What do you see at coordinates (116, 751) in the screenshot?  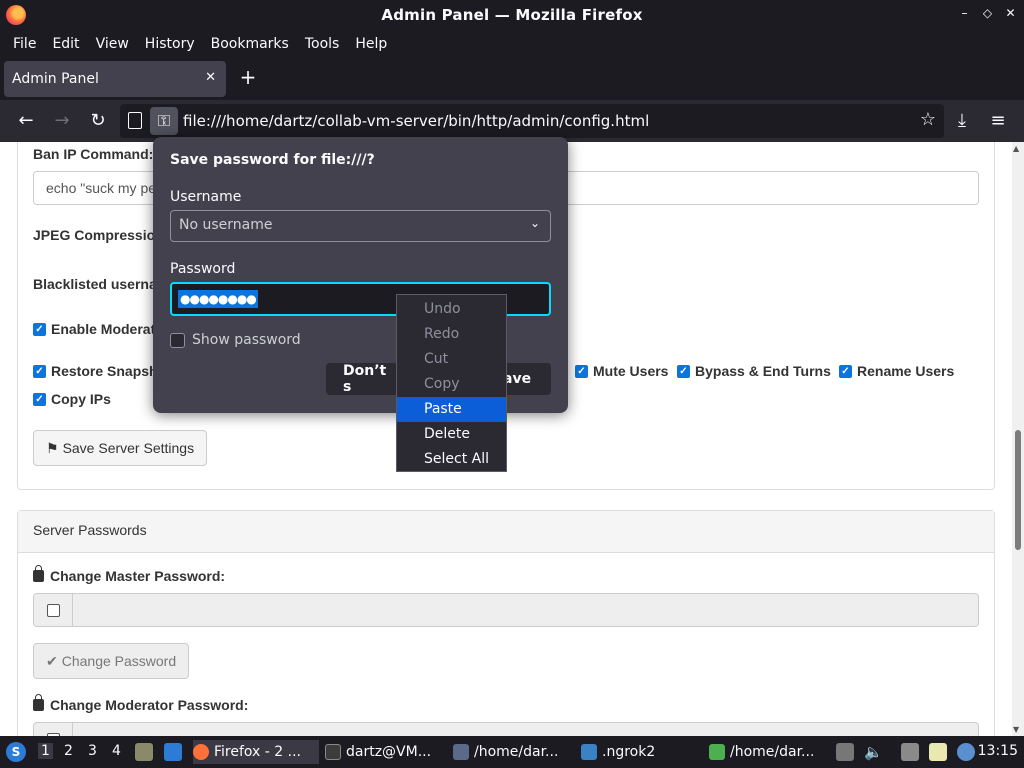 I see `workspace-4: 4` at bounding box center [116, 751].